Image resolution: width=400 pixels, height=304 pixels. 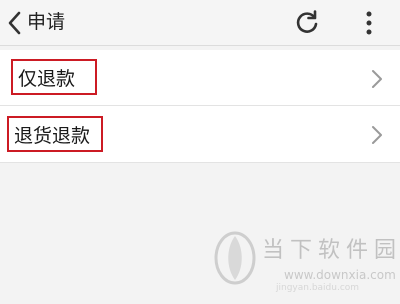 I want to click on watermark-url: www.downxia.com, so click(x=340, y=275).